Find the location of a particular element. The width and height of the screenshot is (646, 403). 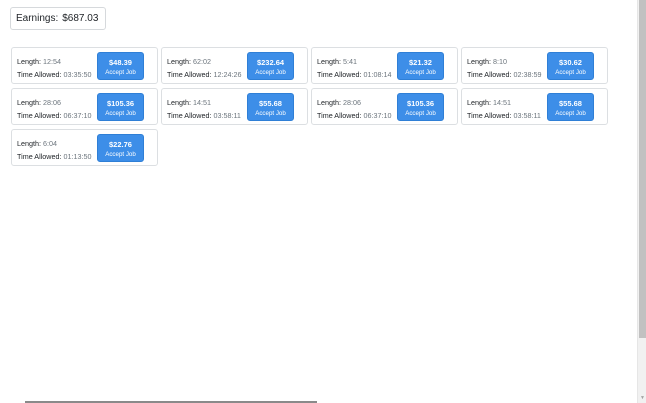

accept-job-button: $30.62 Accept Job is located at coordinates (570, 66).